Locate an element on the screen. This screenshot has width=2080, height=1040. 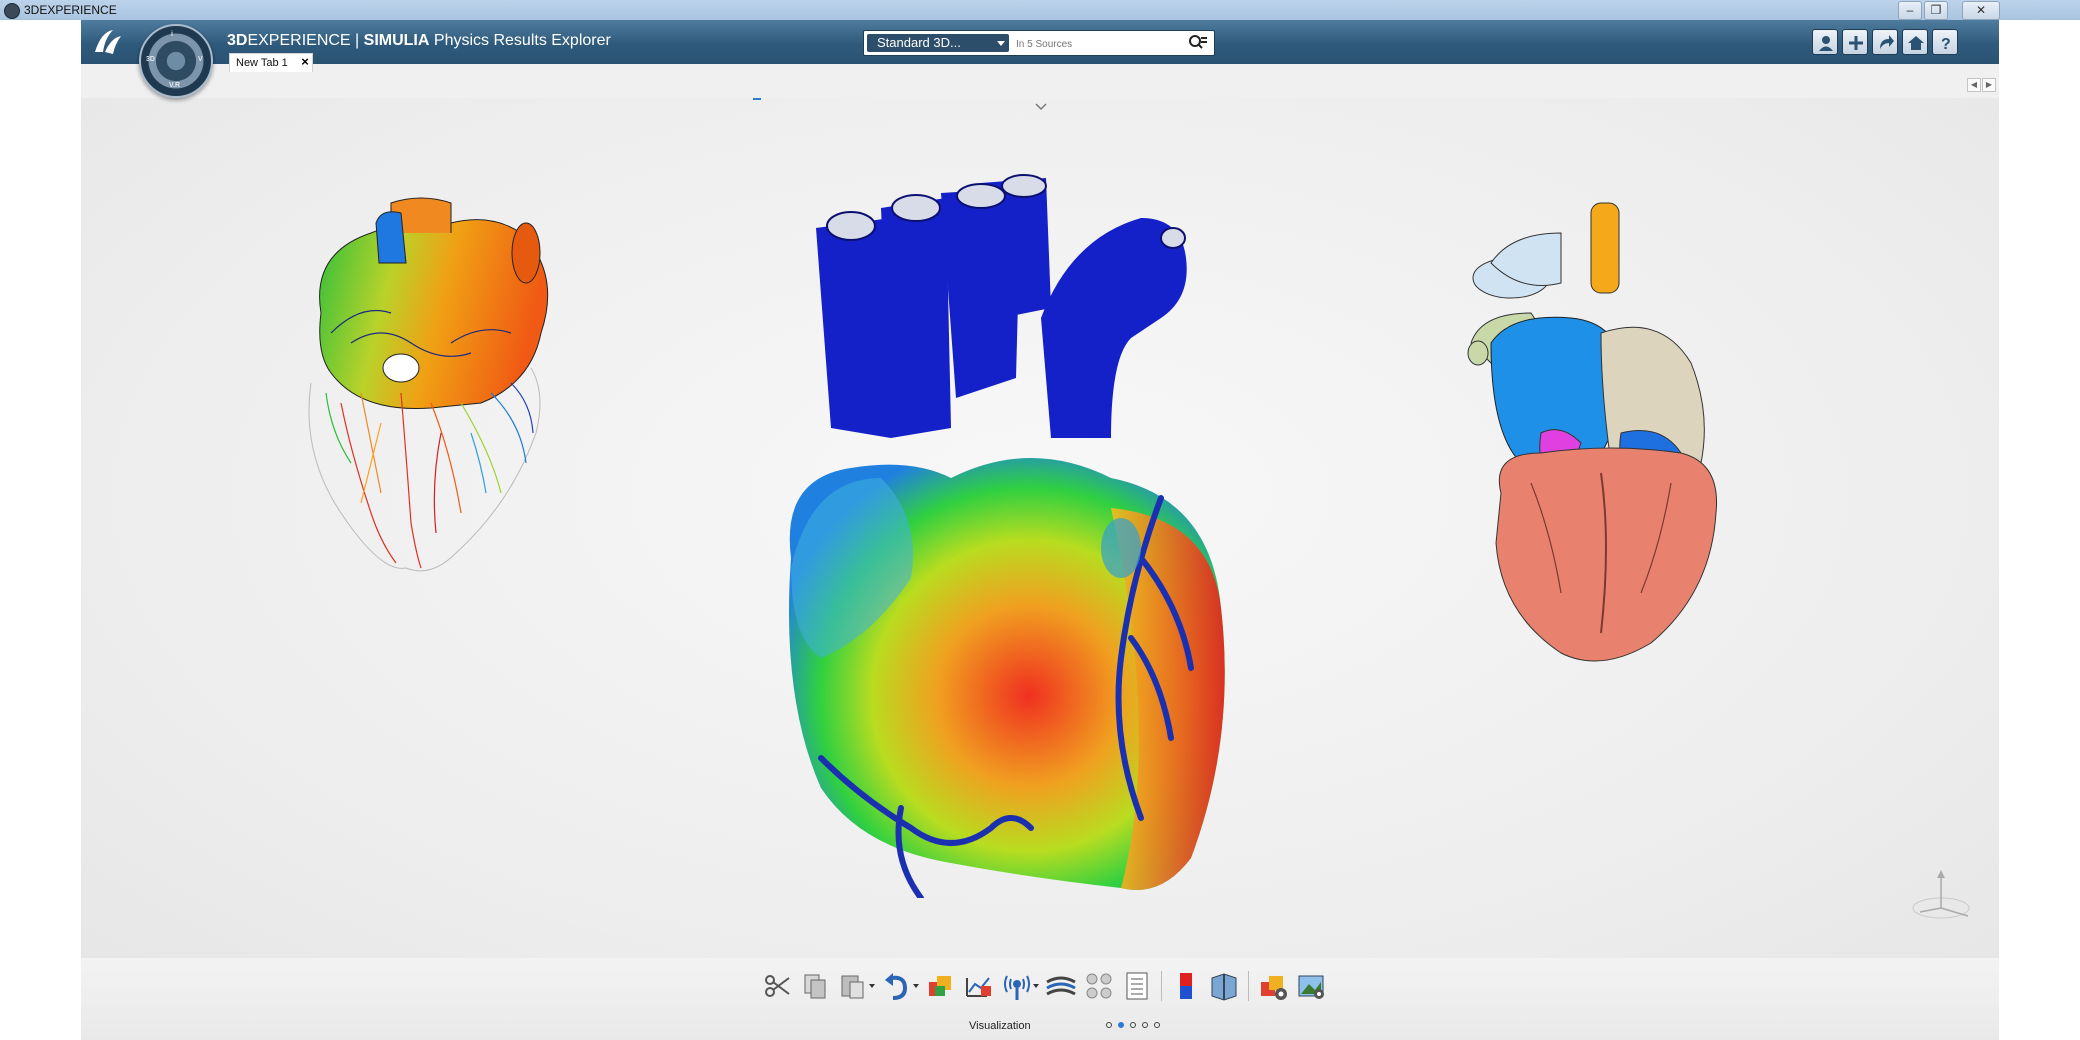
tab-scroll-right-icon: ▶ is located at coordinates (1989, 85).